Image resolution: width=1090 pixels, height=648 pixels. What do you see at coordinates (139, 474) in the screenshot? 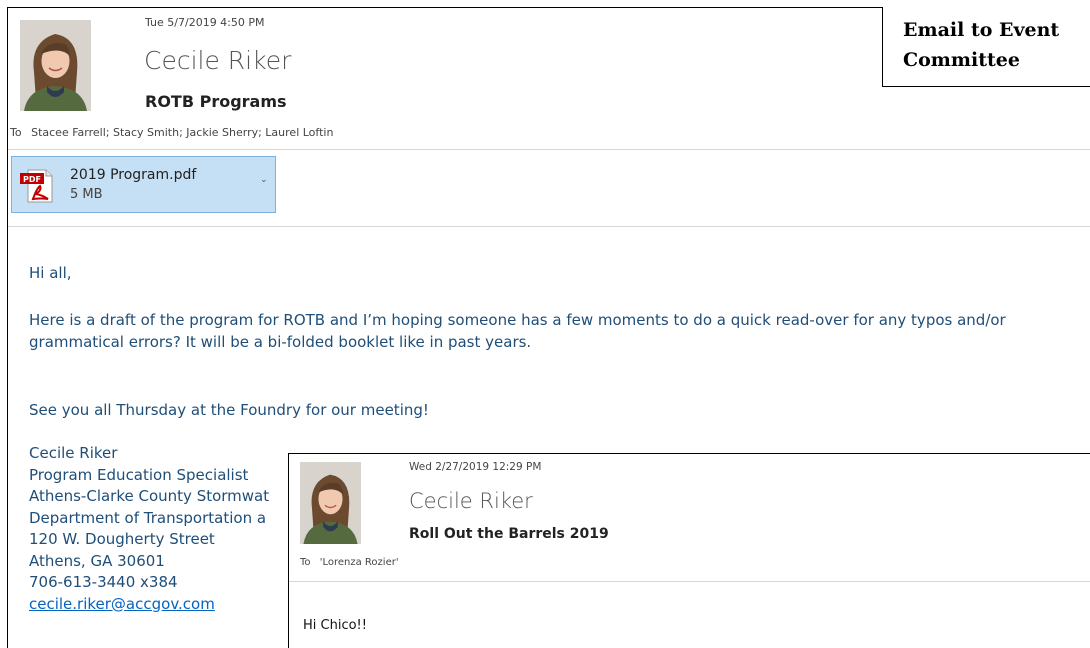
I see `signature-title: Program Education Specialist` at bounding box center [139, 474].